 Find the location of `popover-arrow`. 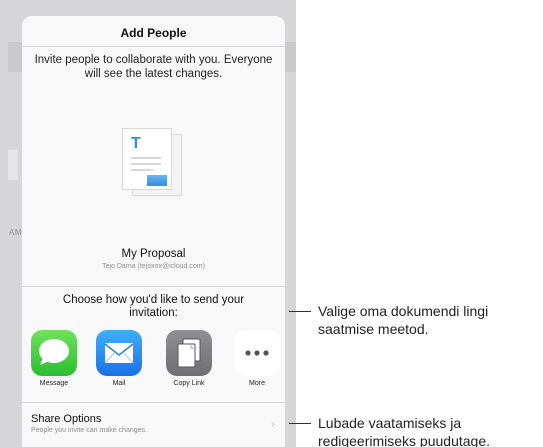

popover-arrow is located at coordinates (13, 165).